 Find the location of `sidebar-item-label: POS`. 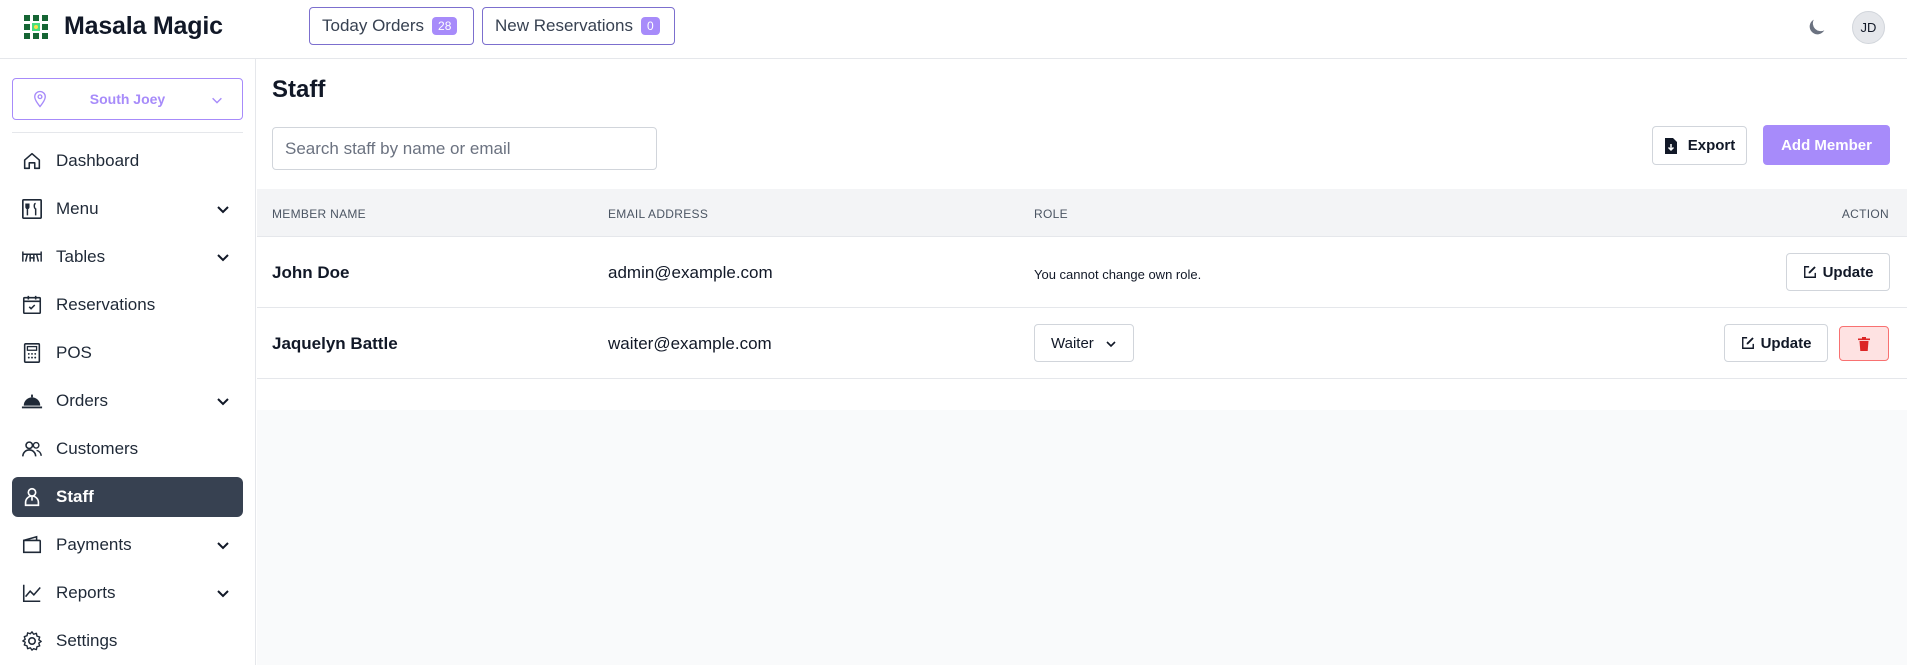

sidebar-item-label: POS is located at coordinates (74, 352).